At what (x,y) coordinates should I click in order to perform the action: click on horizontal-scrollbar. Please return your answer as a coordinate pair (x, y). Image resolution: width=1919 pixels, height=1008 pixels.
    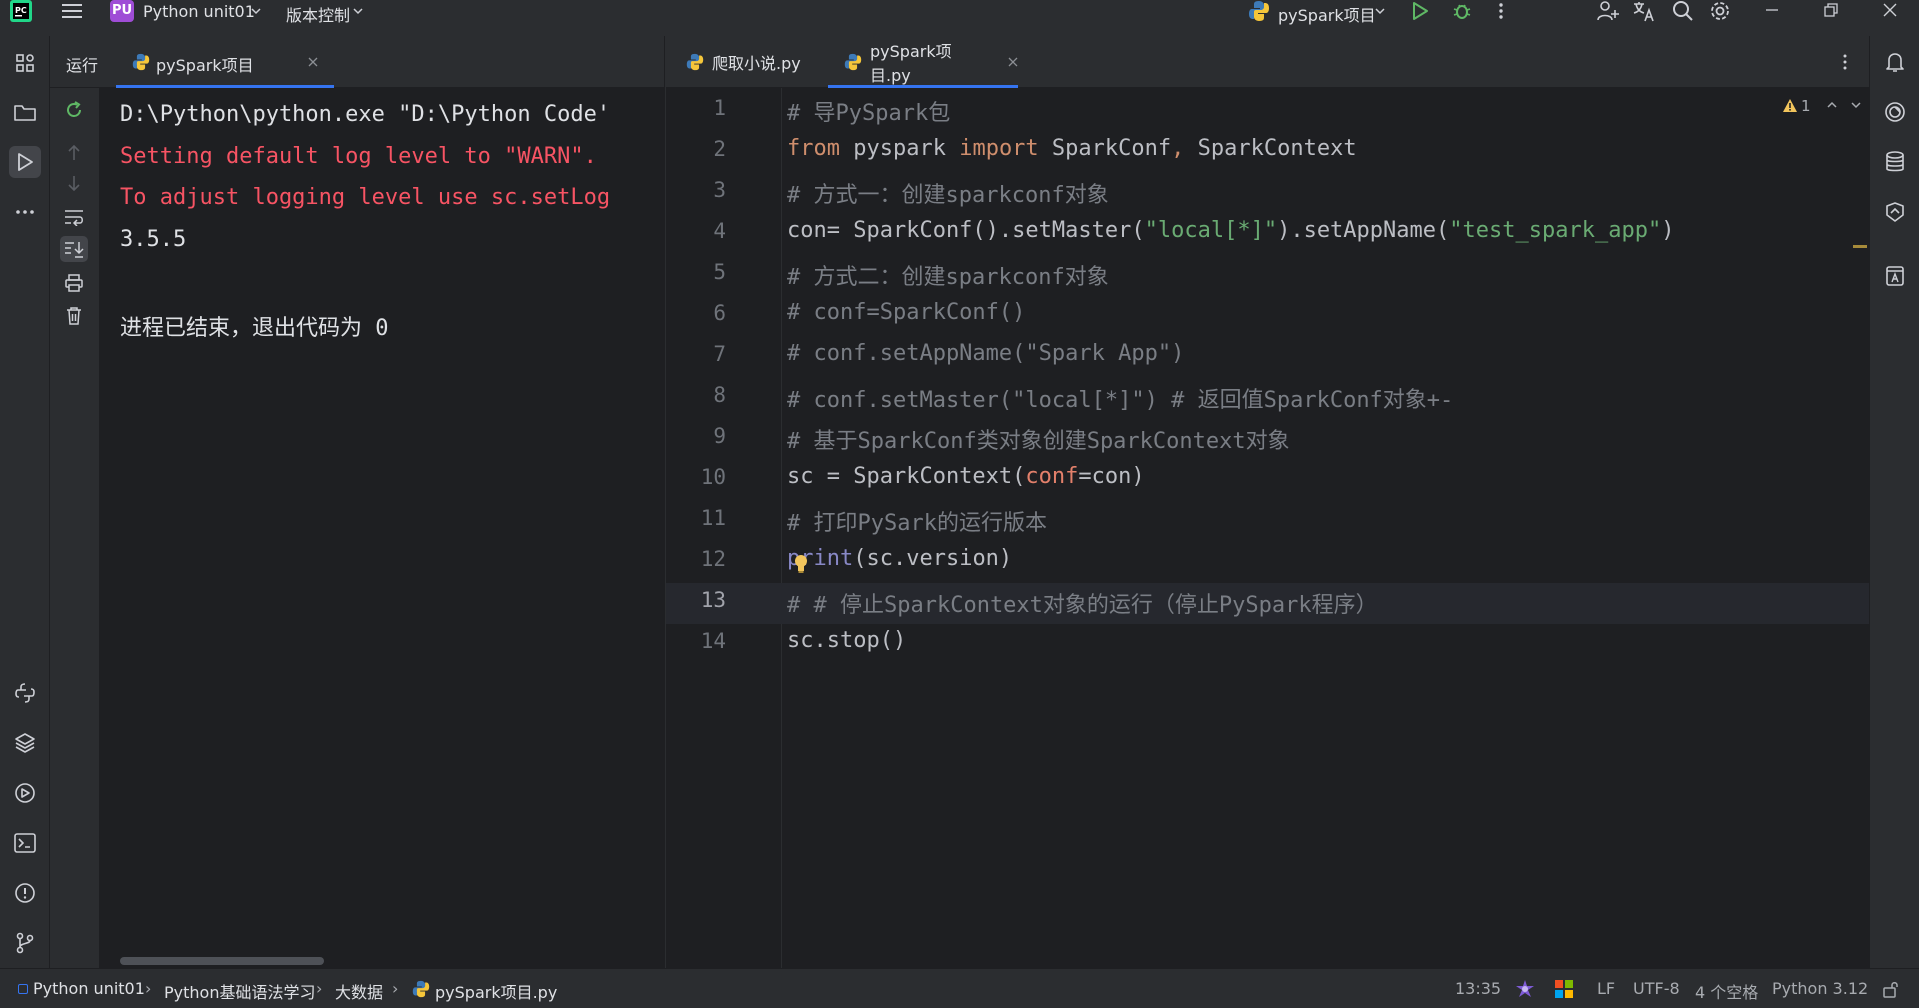
    Looking at the image, I should click on (222, 961).